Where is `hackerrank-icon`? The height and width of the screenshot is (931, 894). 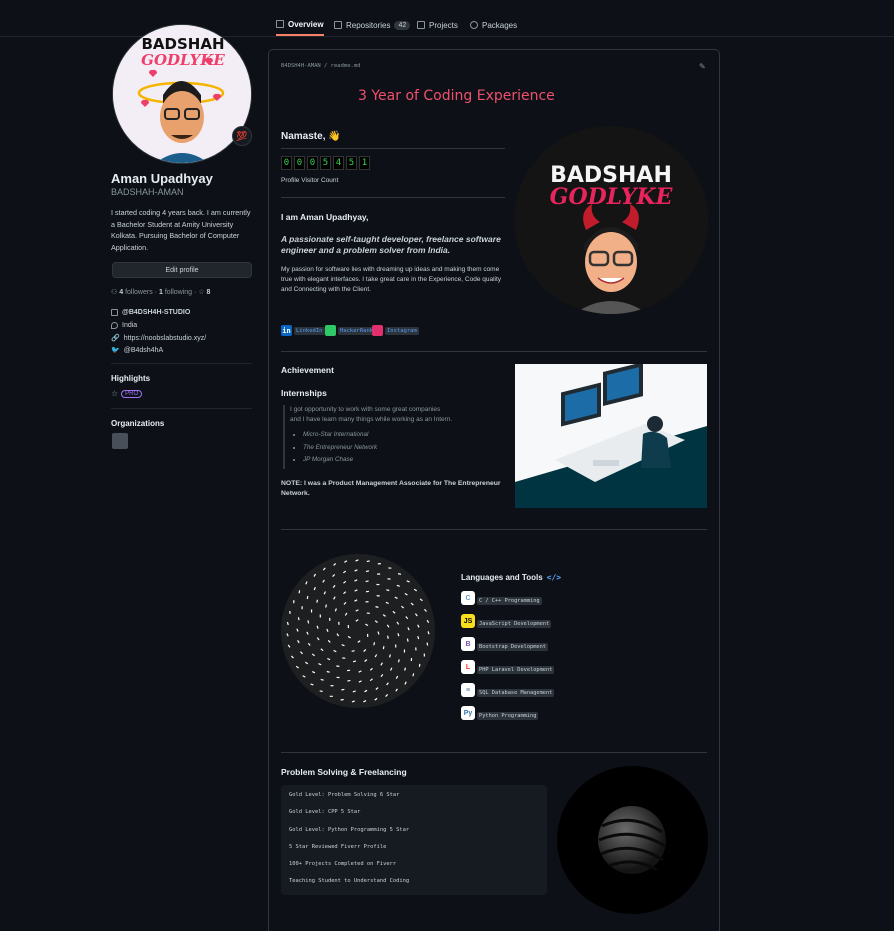 hackerrank-icon is located at coordinates (330, 330).